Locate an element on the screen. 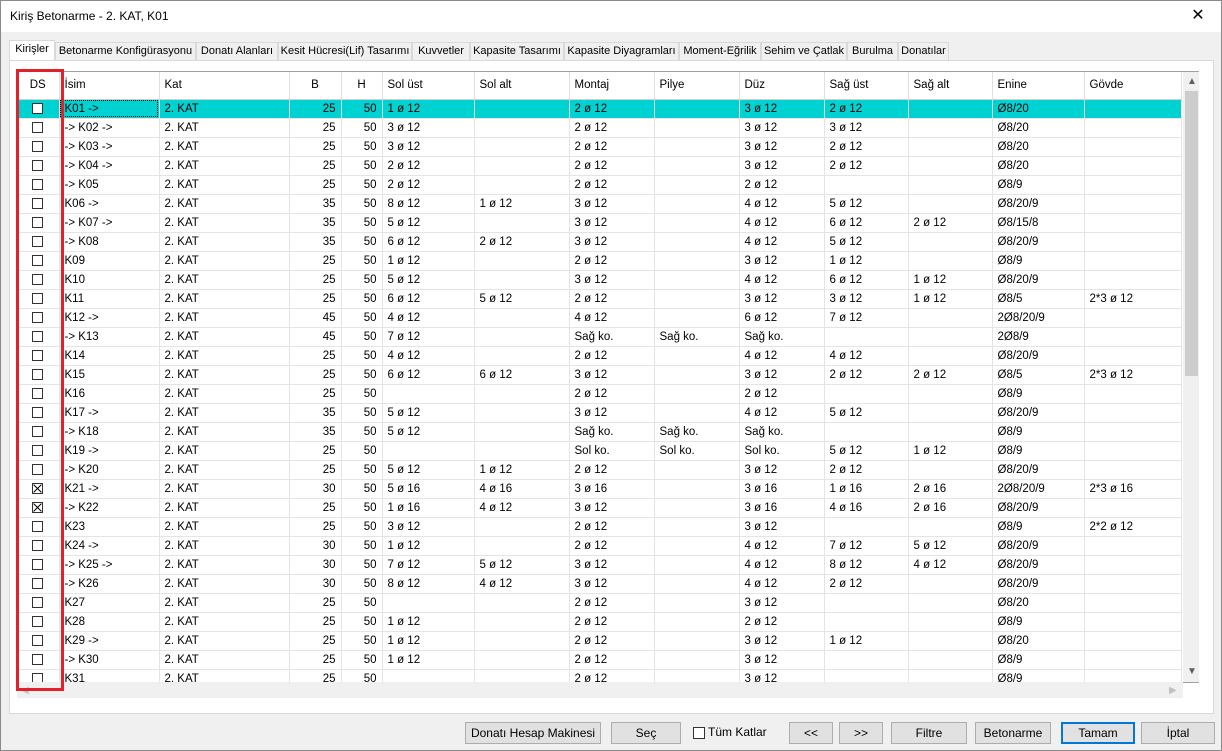  tab-kuvvetler: Kuvvetler is located at coordinates (441, 51).